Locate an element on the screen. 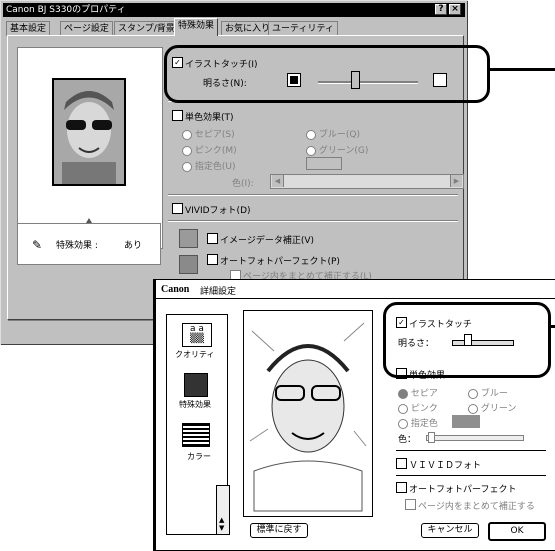  dialog-title: 詳細設定 is located at coordinates (218, 292).